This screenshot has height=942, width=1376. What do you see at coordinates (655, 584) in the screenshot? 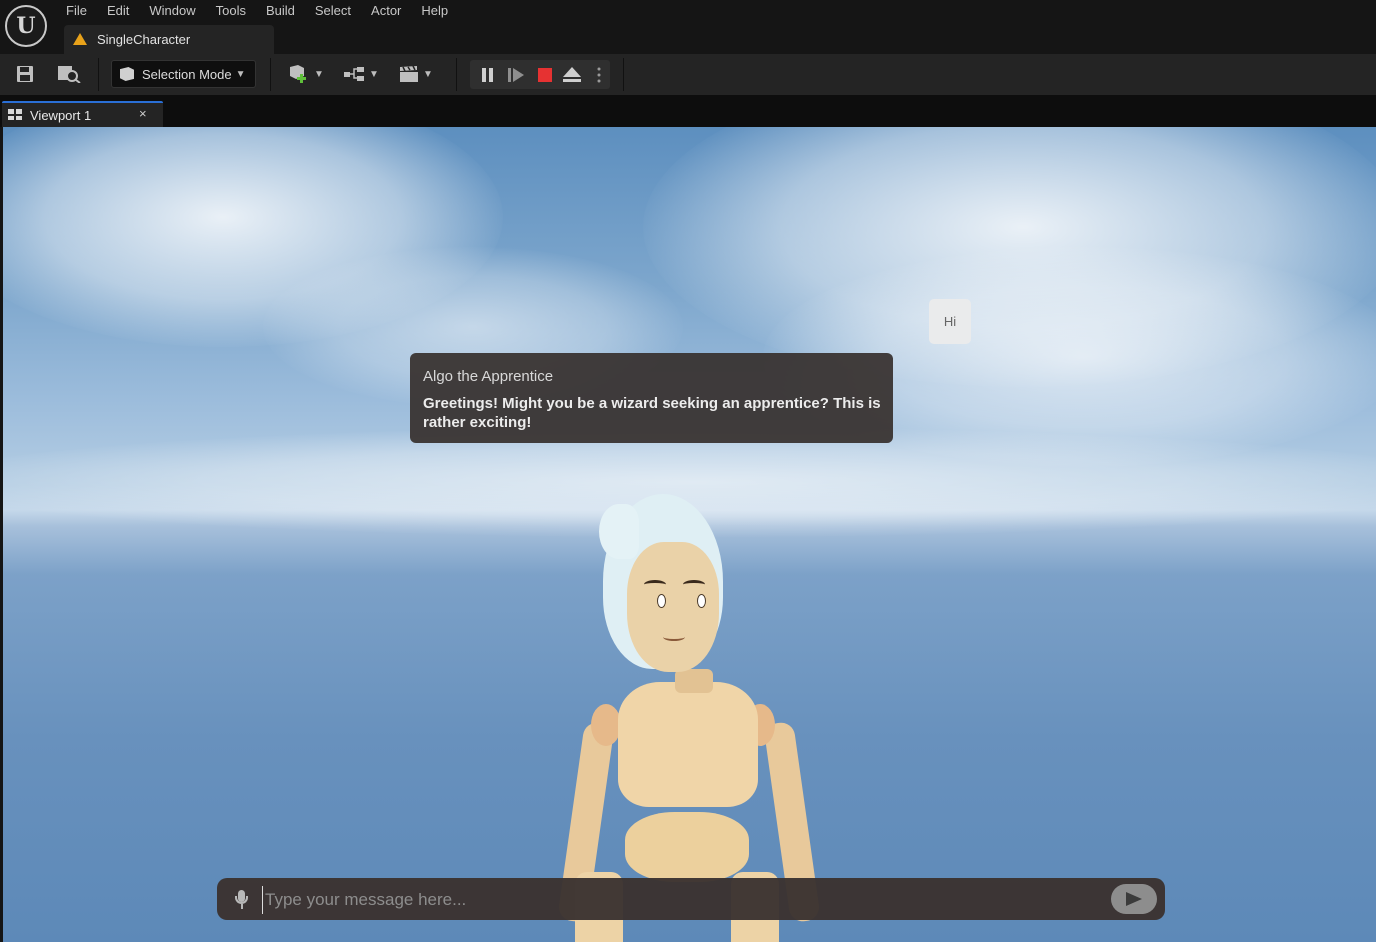
I see `left-eyebrow` at bounding box center [655, 584].